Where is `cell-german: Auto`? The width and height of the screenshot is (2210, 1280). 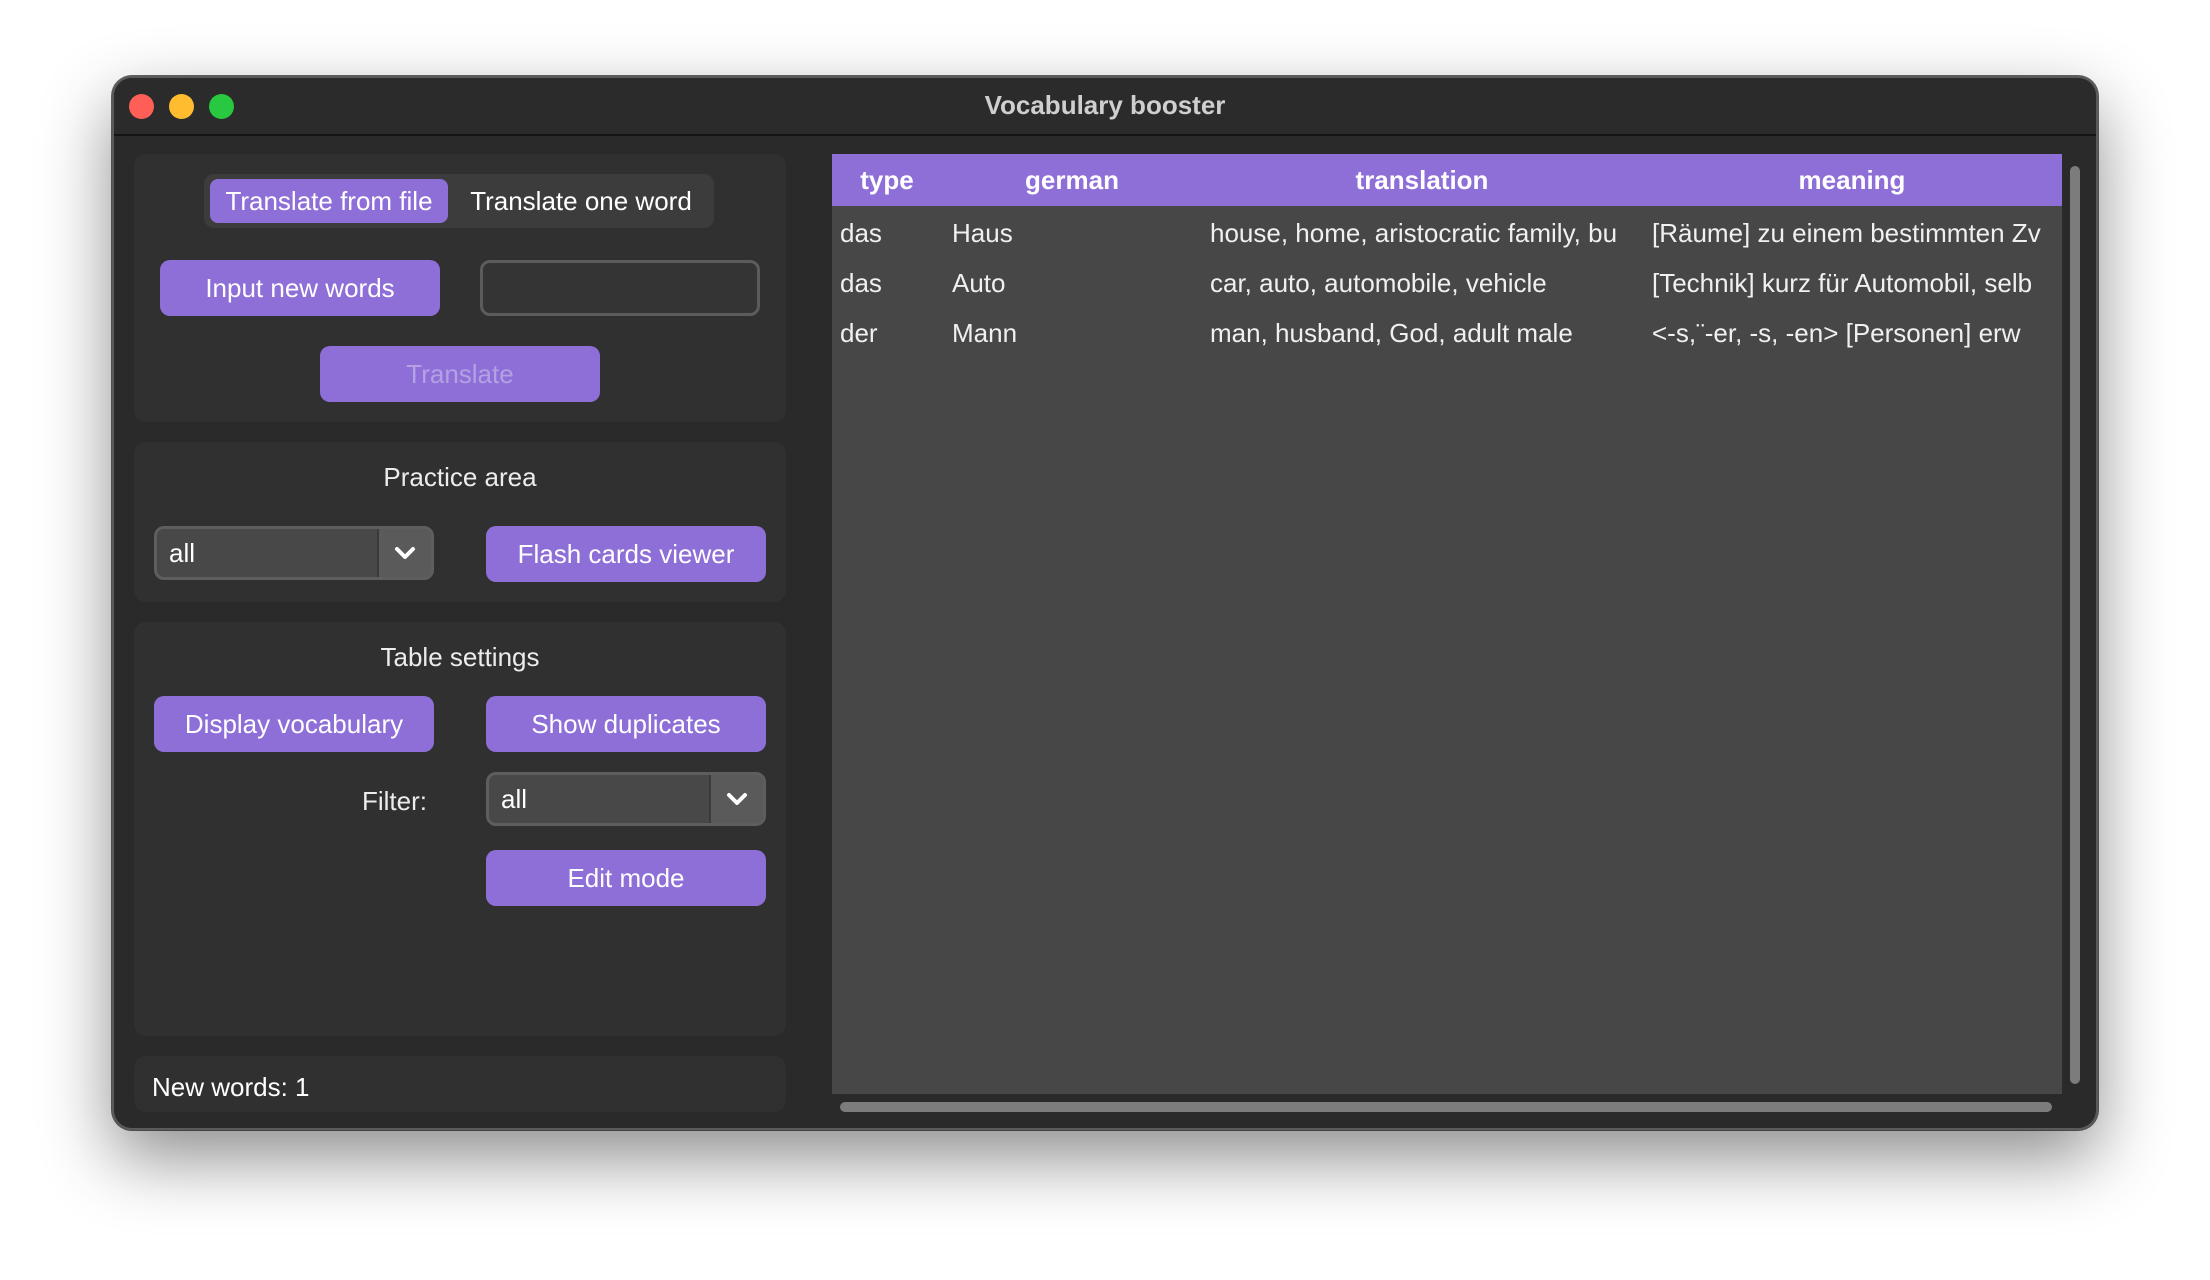
cell-german: Auto is located at coordinates (979, 283).